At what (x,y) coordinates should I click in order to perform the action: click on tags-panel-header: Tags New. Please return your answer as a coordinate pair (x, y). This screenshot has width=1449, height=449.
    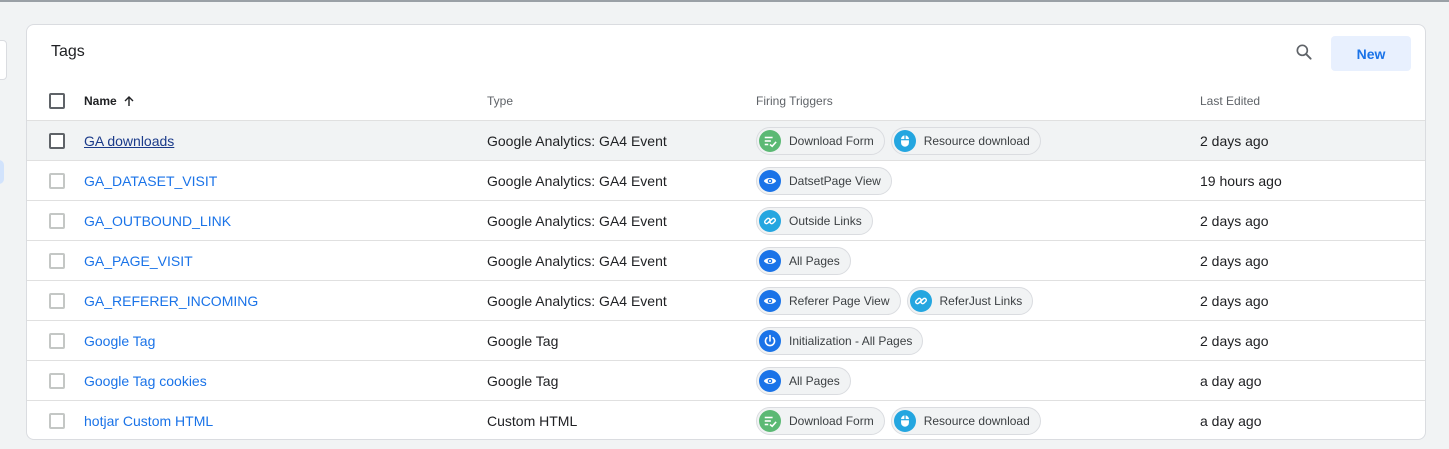
    Looking at the image, I should click on (726, 55).